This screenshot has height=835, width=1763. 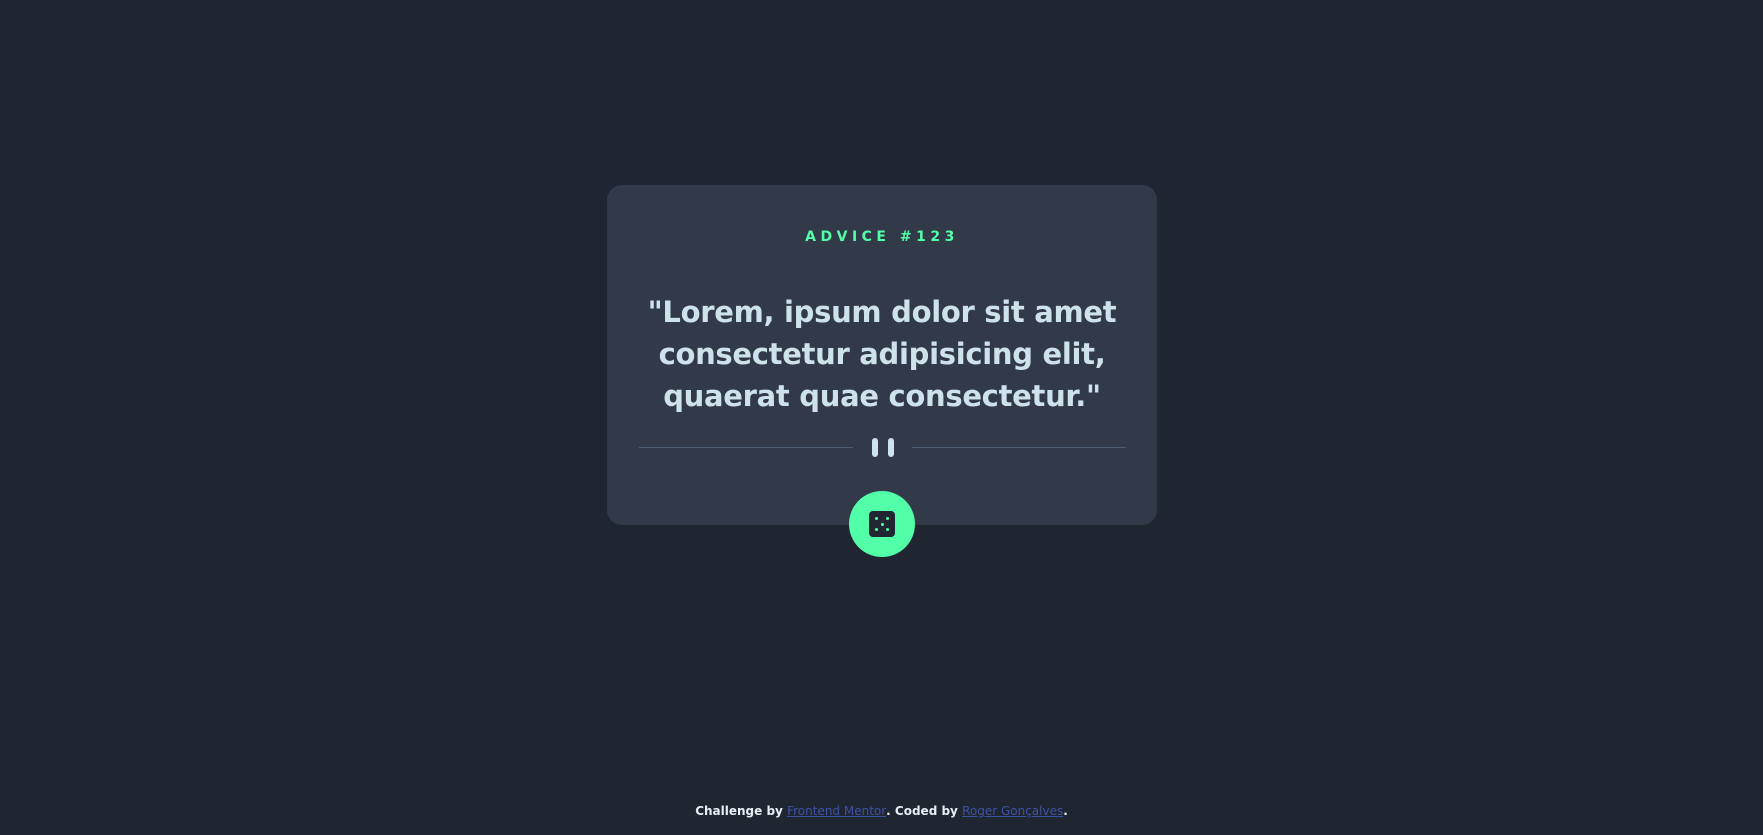 I want to click on advice-id-label: ADVICE #123, so click(x=882, y=237).